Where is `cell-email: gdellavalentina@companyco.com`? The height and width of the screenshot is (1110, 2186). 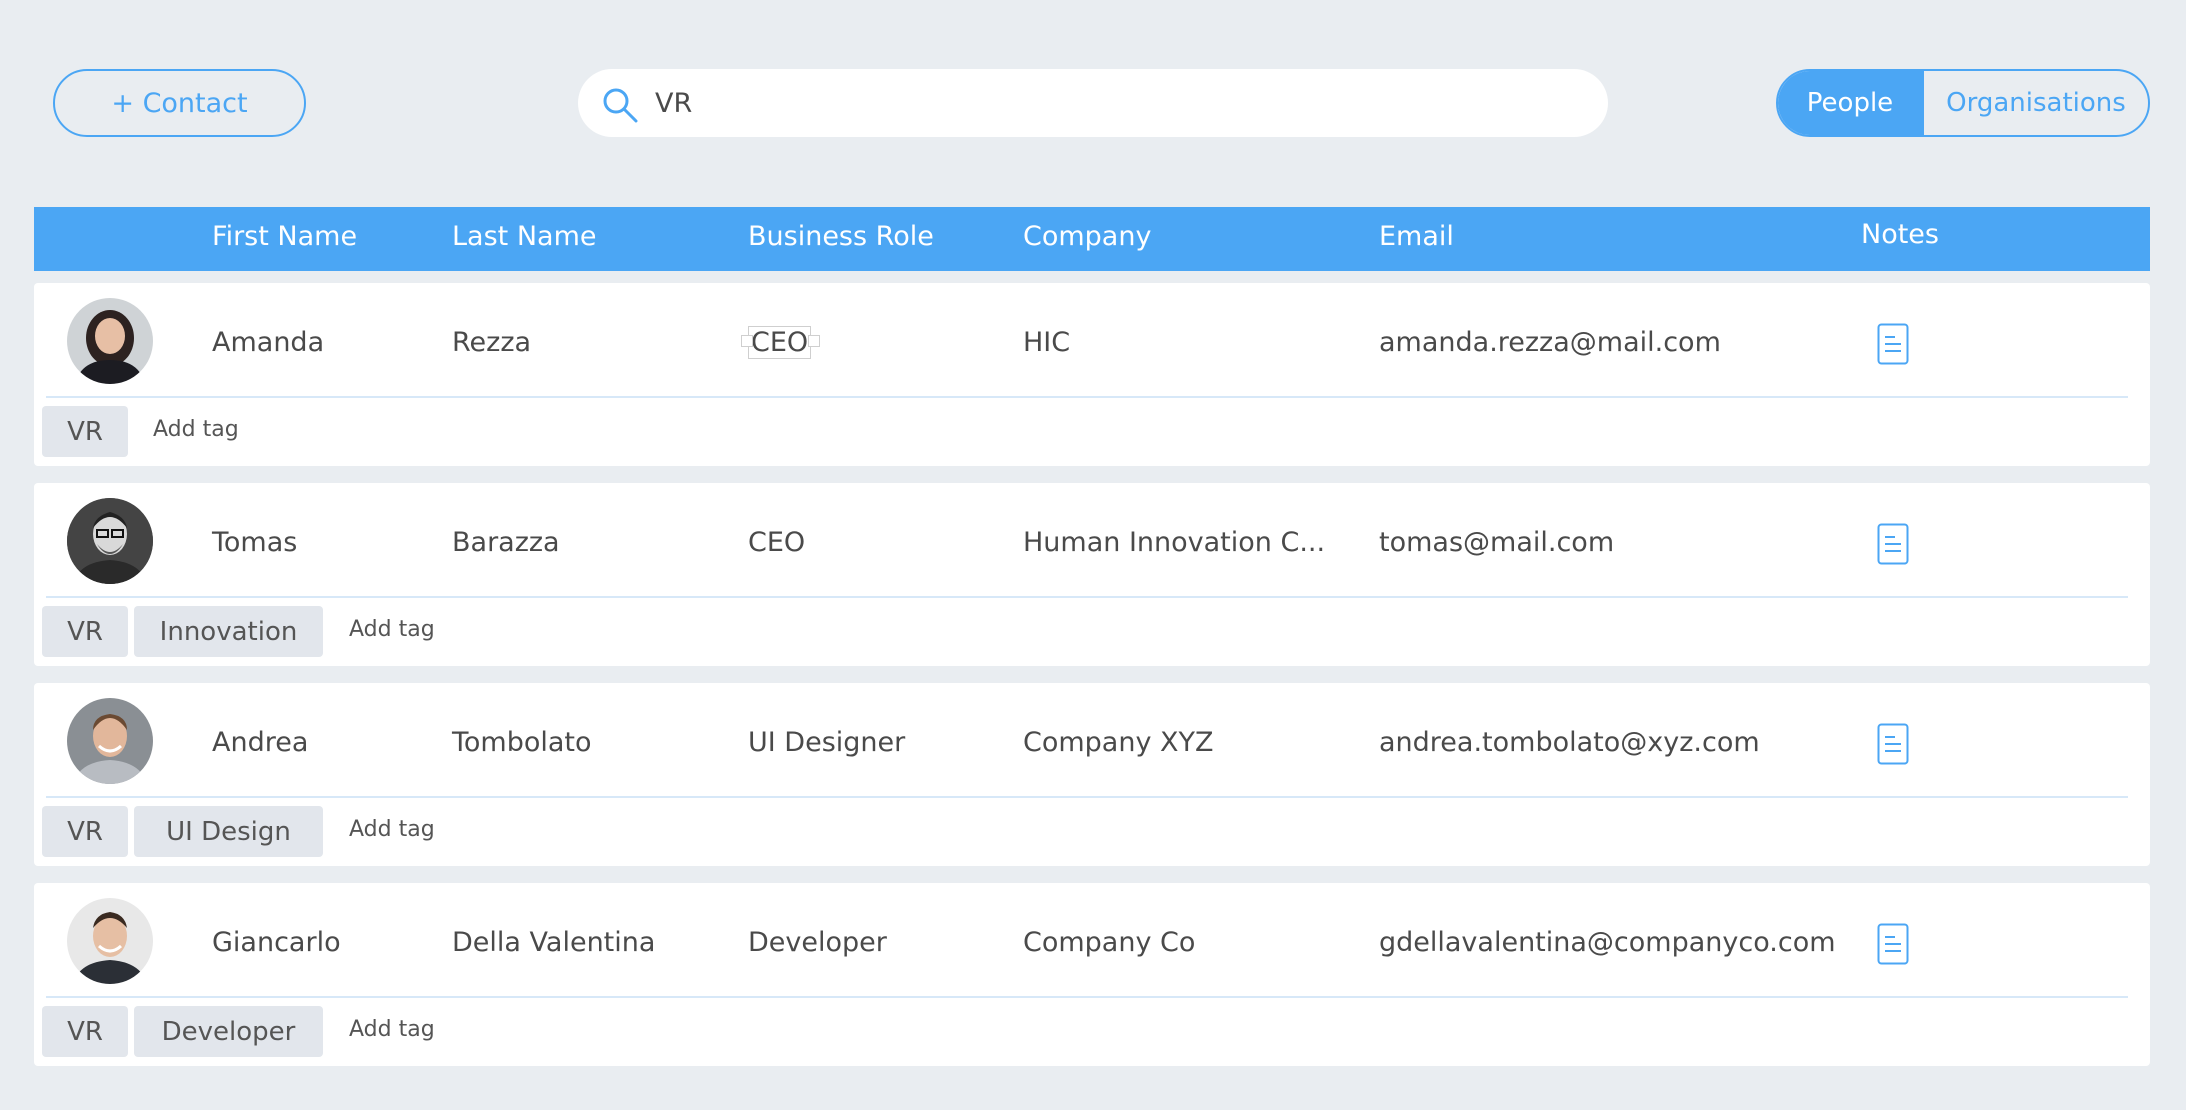
cell-email: gdellavalentina@companyco.com is located at coordinates (1607, 942).